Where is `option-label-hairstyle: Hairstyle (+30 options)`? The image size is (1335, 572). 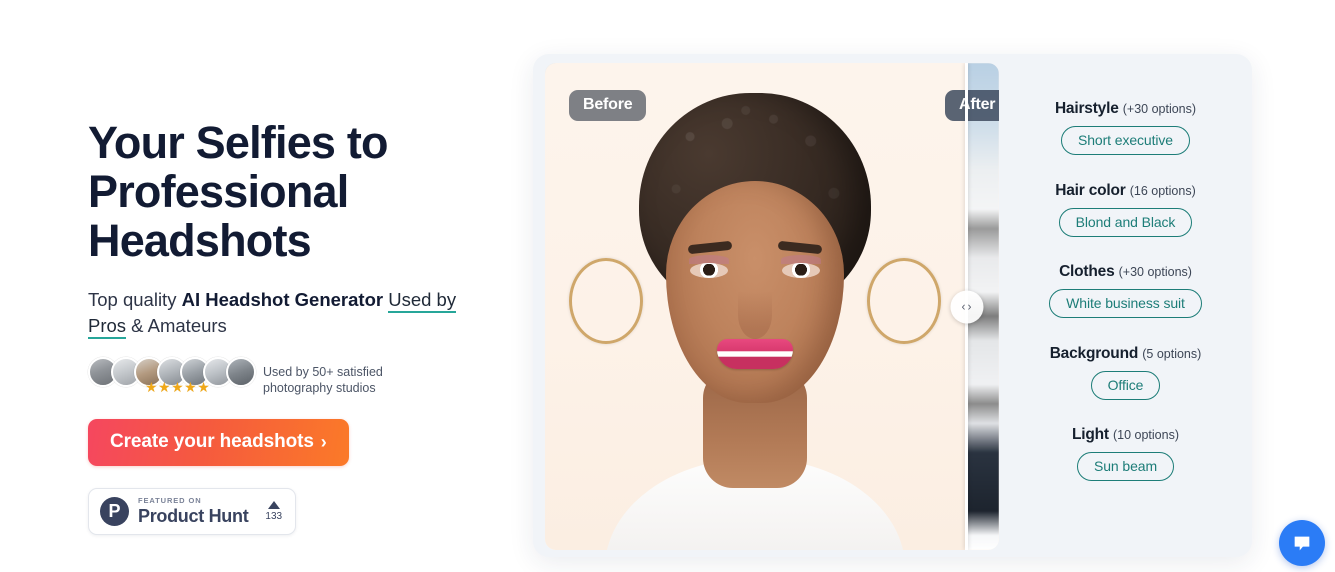 option-label-hairstyle: Hairstyle (+30 options) is located at coordinates (1125, 109).